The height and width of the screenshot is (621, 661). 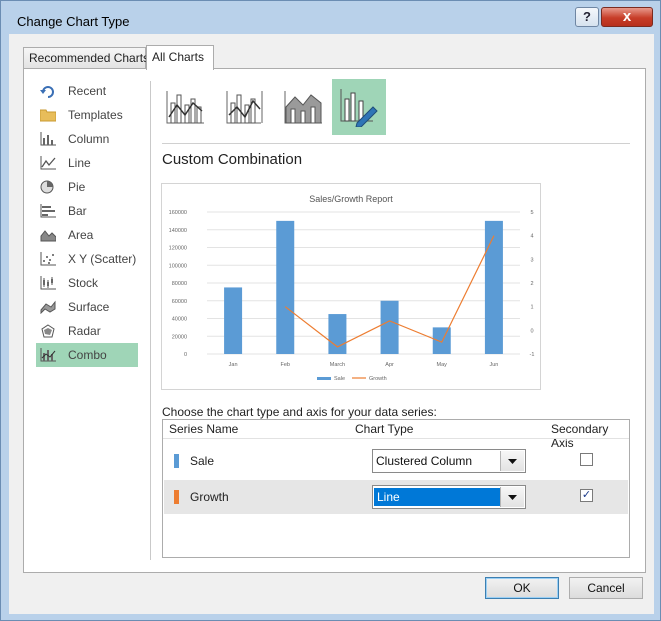 I want to click on scatter-chart-icon, so click(x=48, y=259).